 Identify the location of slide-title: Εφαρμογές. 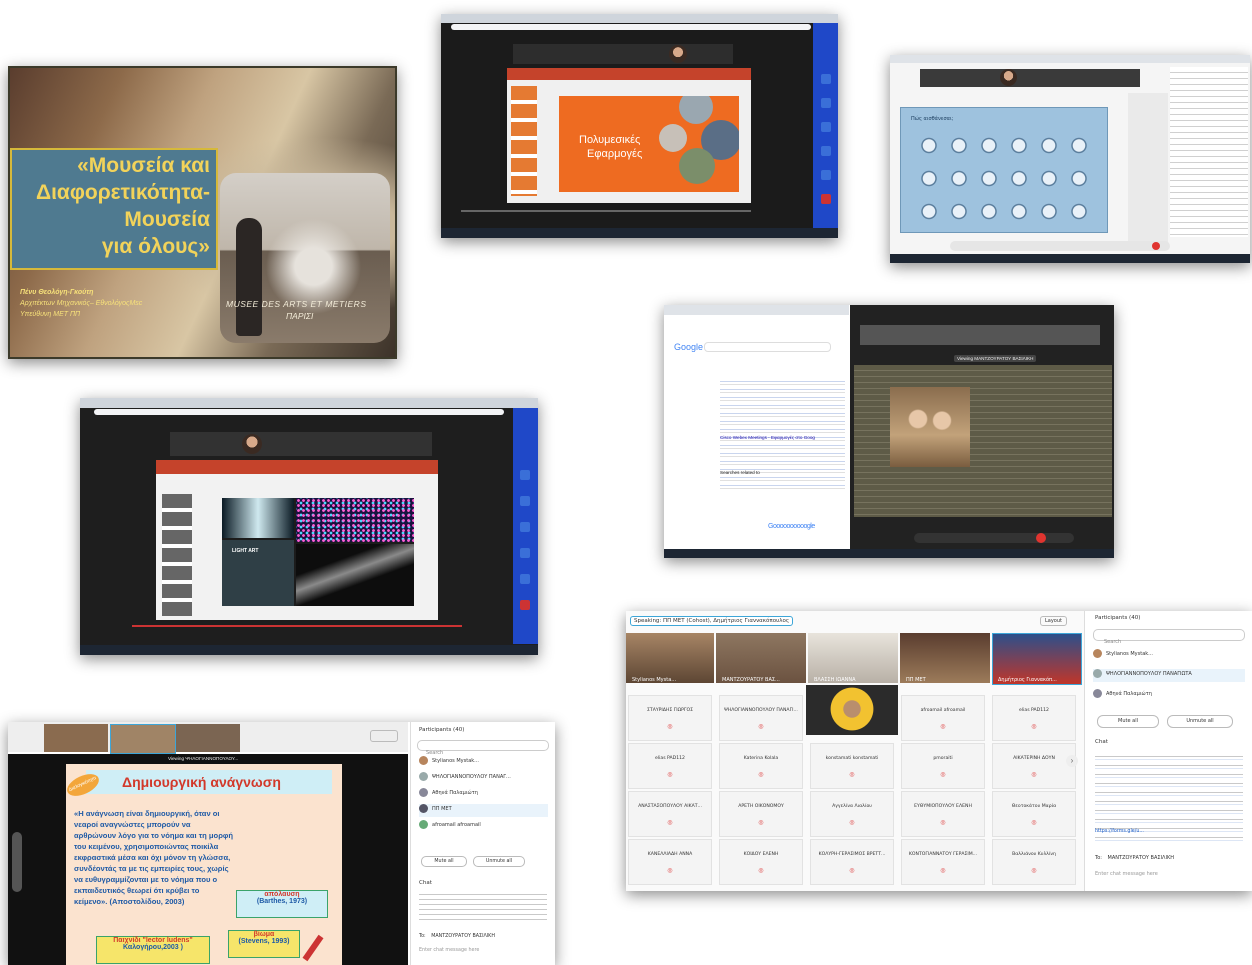
(615, 154).